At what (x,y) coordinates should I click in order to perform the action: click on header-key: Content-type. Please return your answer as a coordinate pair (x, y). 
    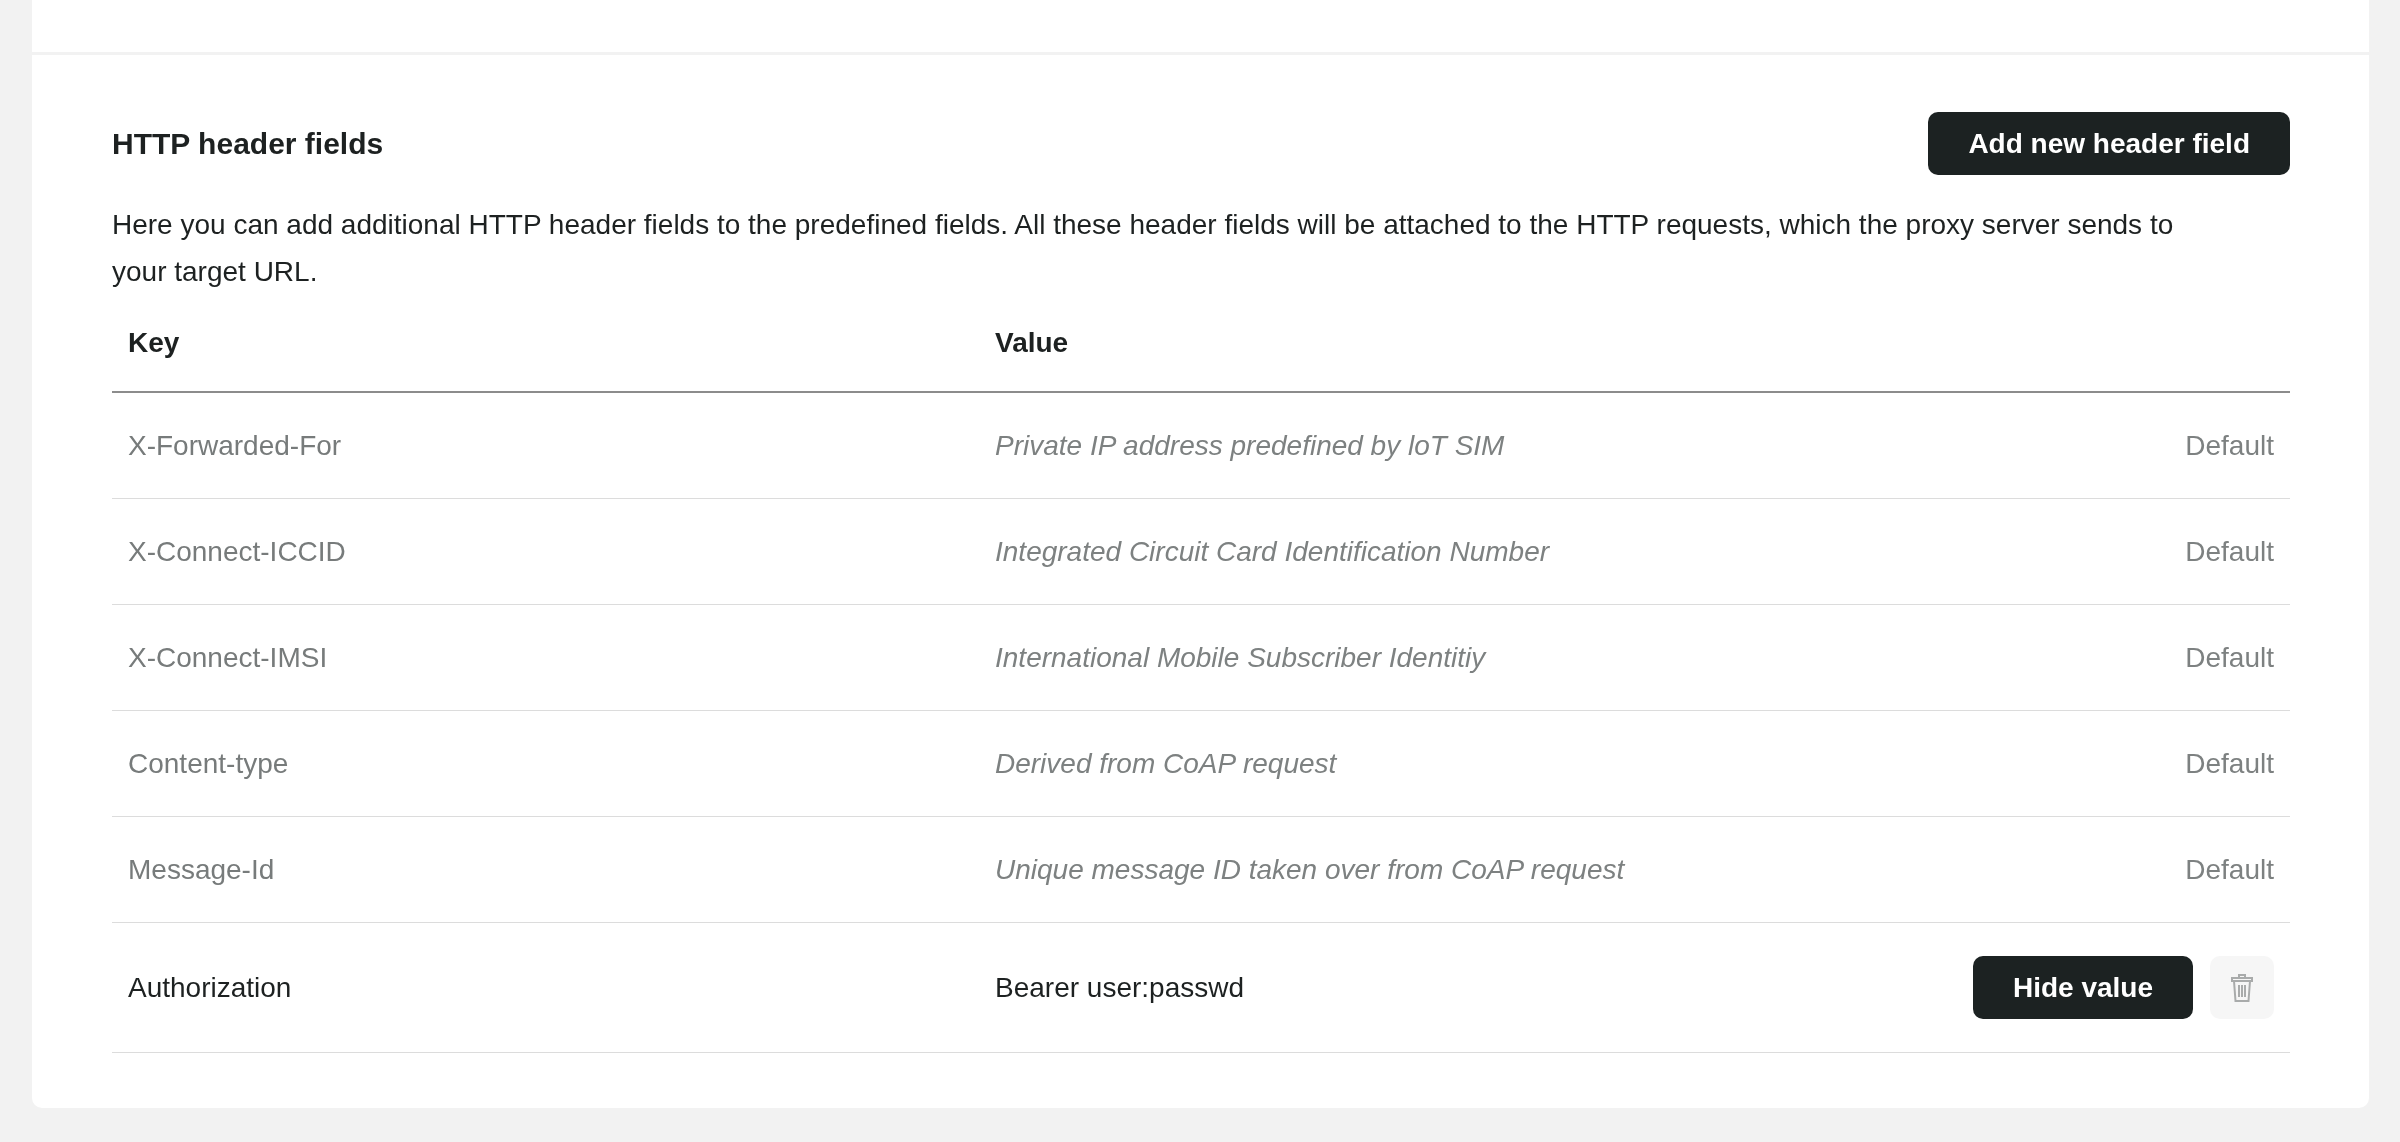
    Looking at the image, I should click on (208, 763).